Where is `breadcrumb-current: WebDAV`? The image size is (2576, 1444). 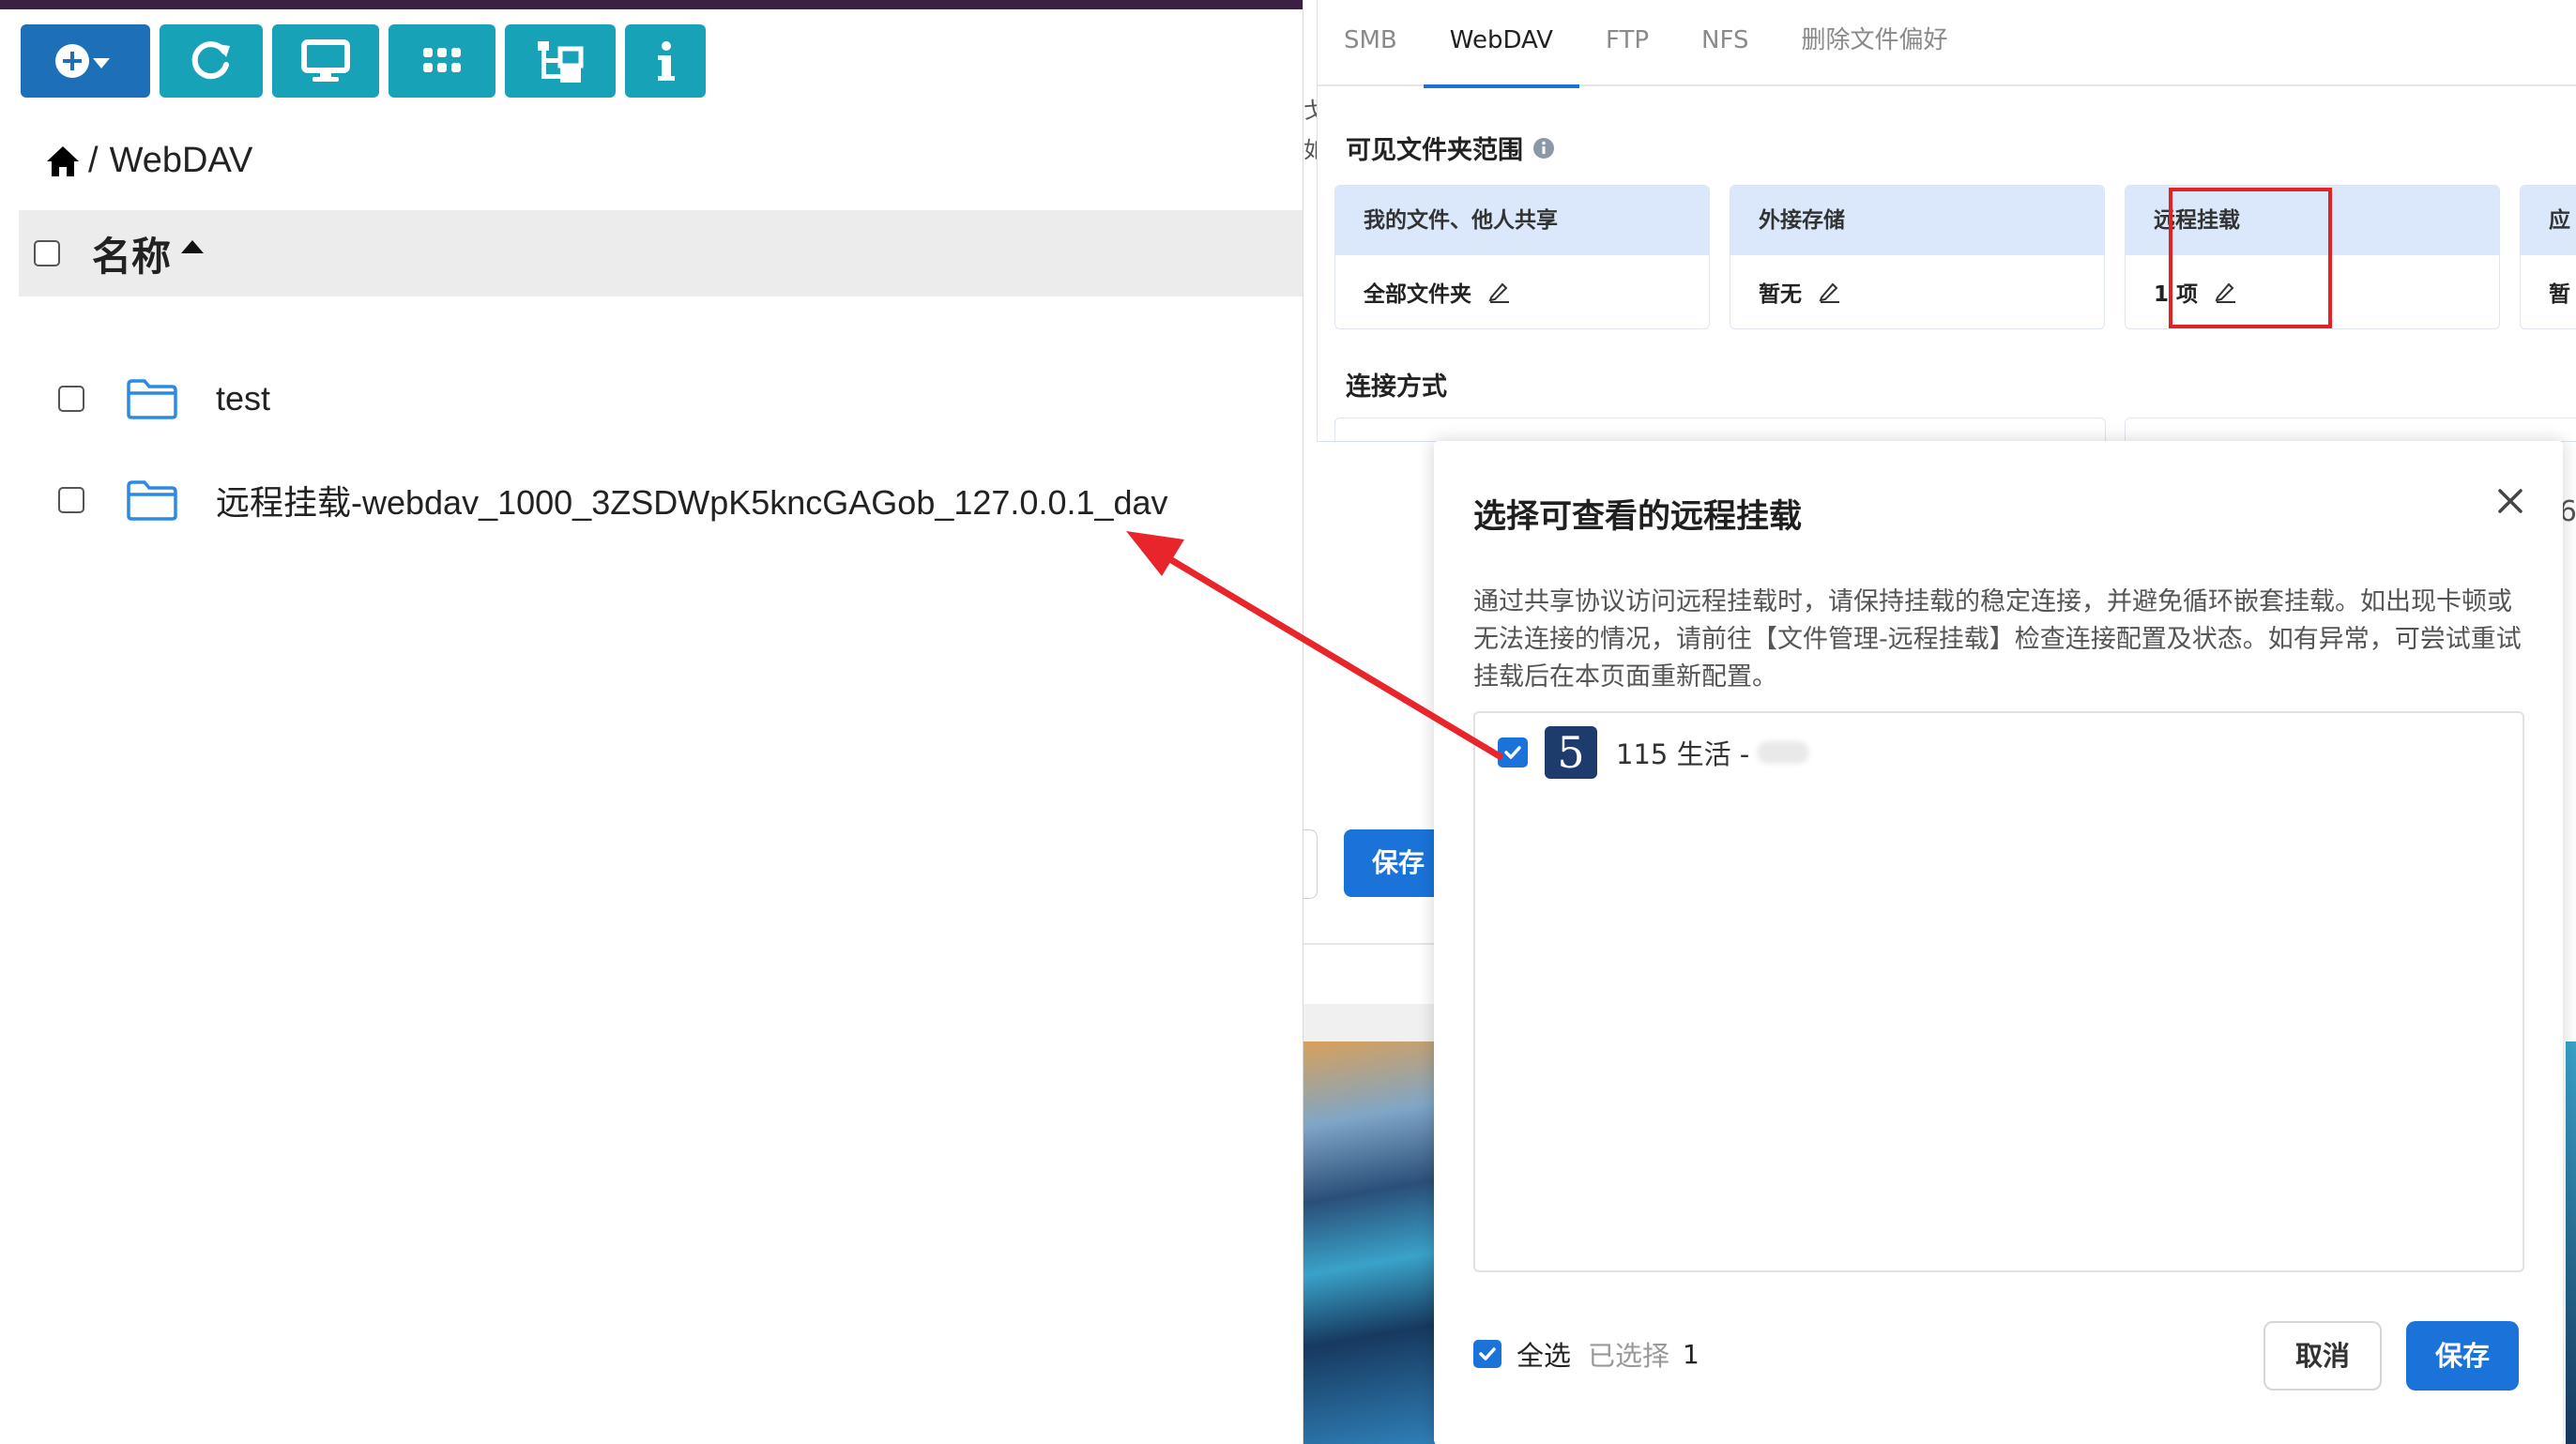
breadcrumb-current: WebDAV is located at coordinates (181, 161).